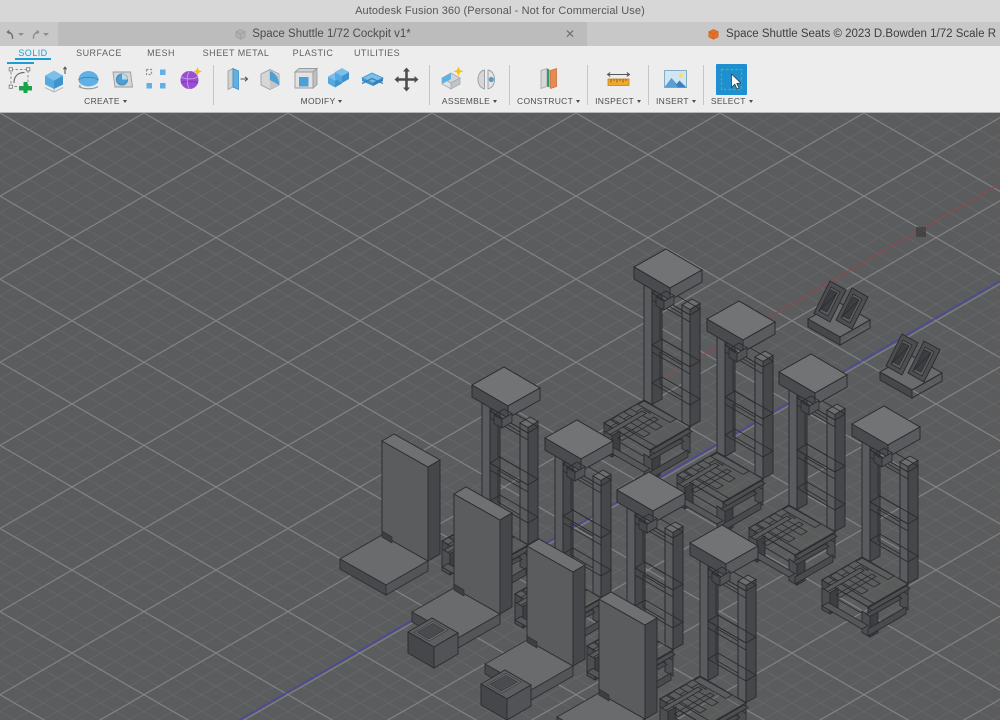  I want to click on document-tab-cockpit: Space Shuttle 1/72 Cockpit v1* ✕, so click(322, 34).